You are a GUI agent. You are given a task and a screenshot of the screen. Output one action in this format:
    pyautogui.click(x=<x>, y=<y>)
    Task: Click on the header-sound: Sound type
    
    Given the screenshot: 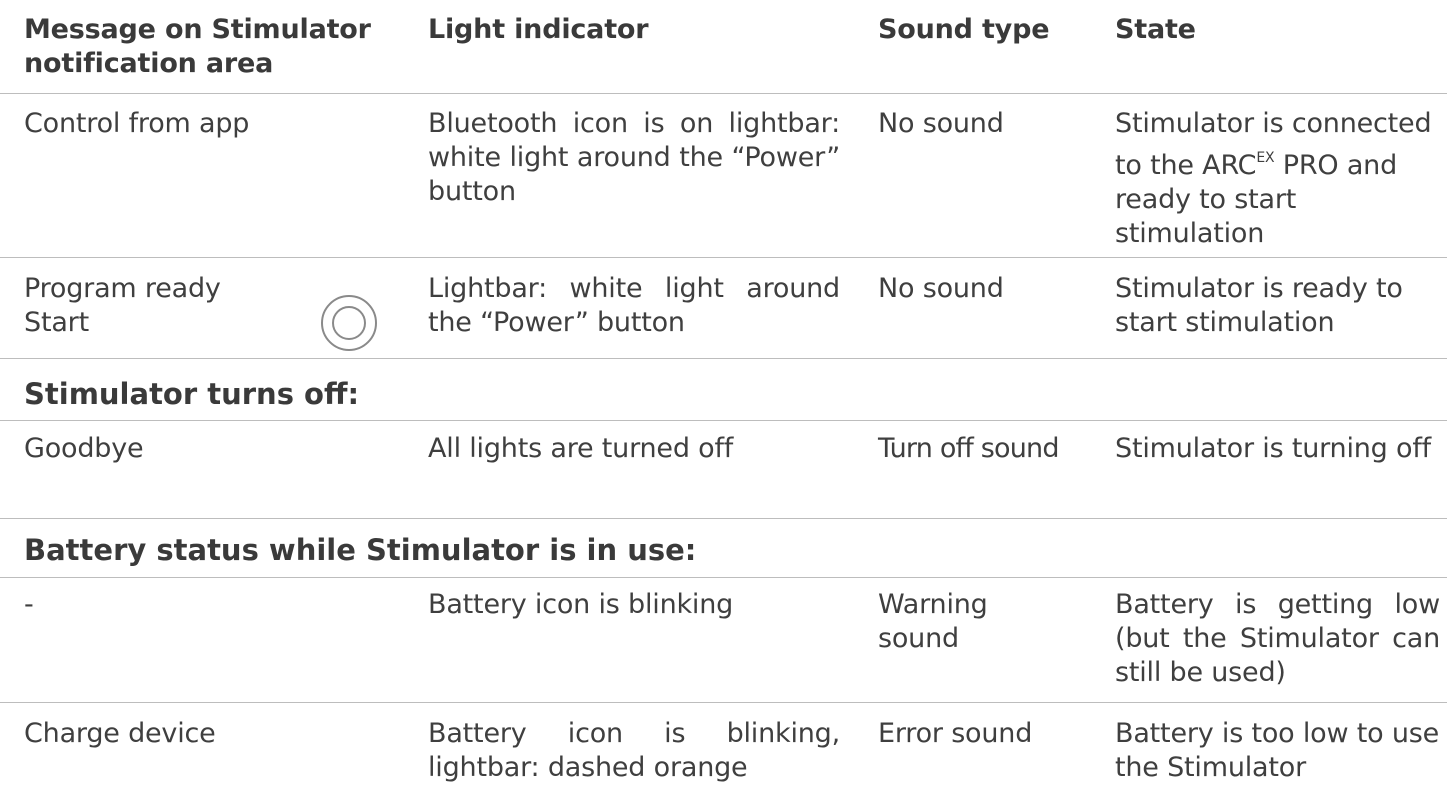 What is the action you would take?
    pyautogui.click(x=964, y=29)
    